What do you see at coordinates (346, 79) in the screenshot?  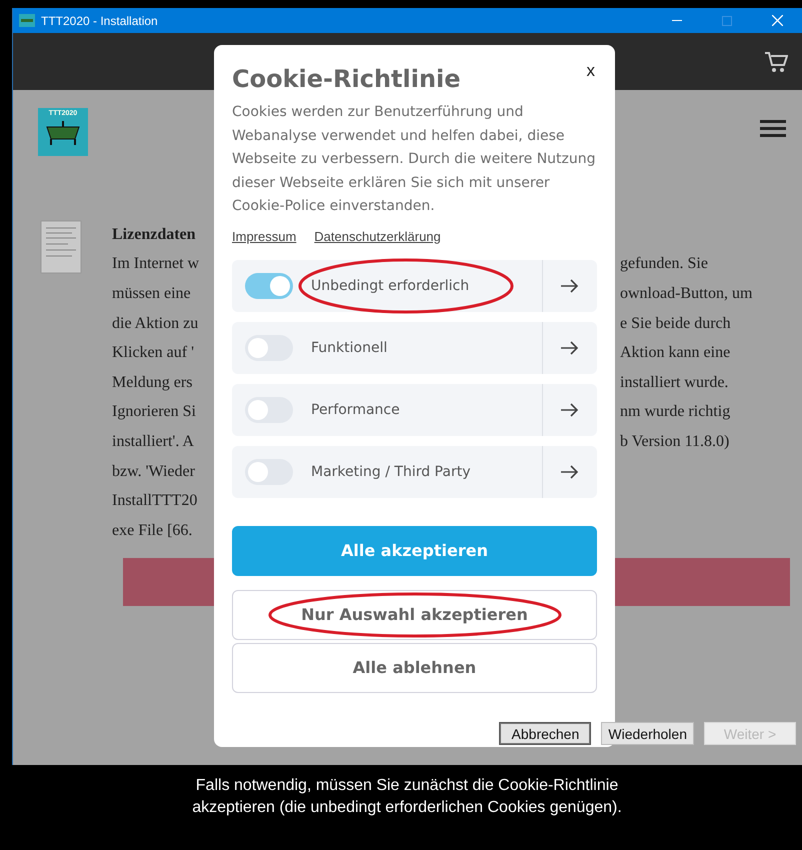 I see `dialog-title: Cookie-Richtlinie` at bounding box center [346, 79].